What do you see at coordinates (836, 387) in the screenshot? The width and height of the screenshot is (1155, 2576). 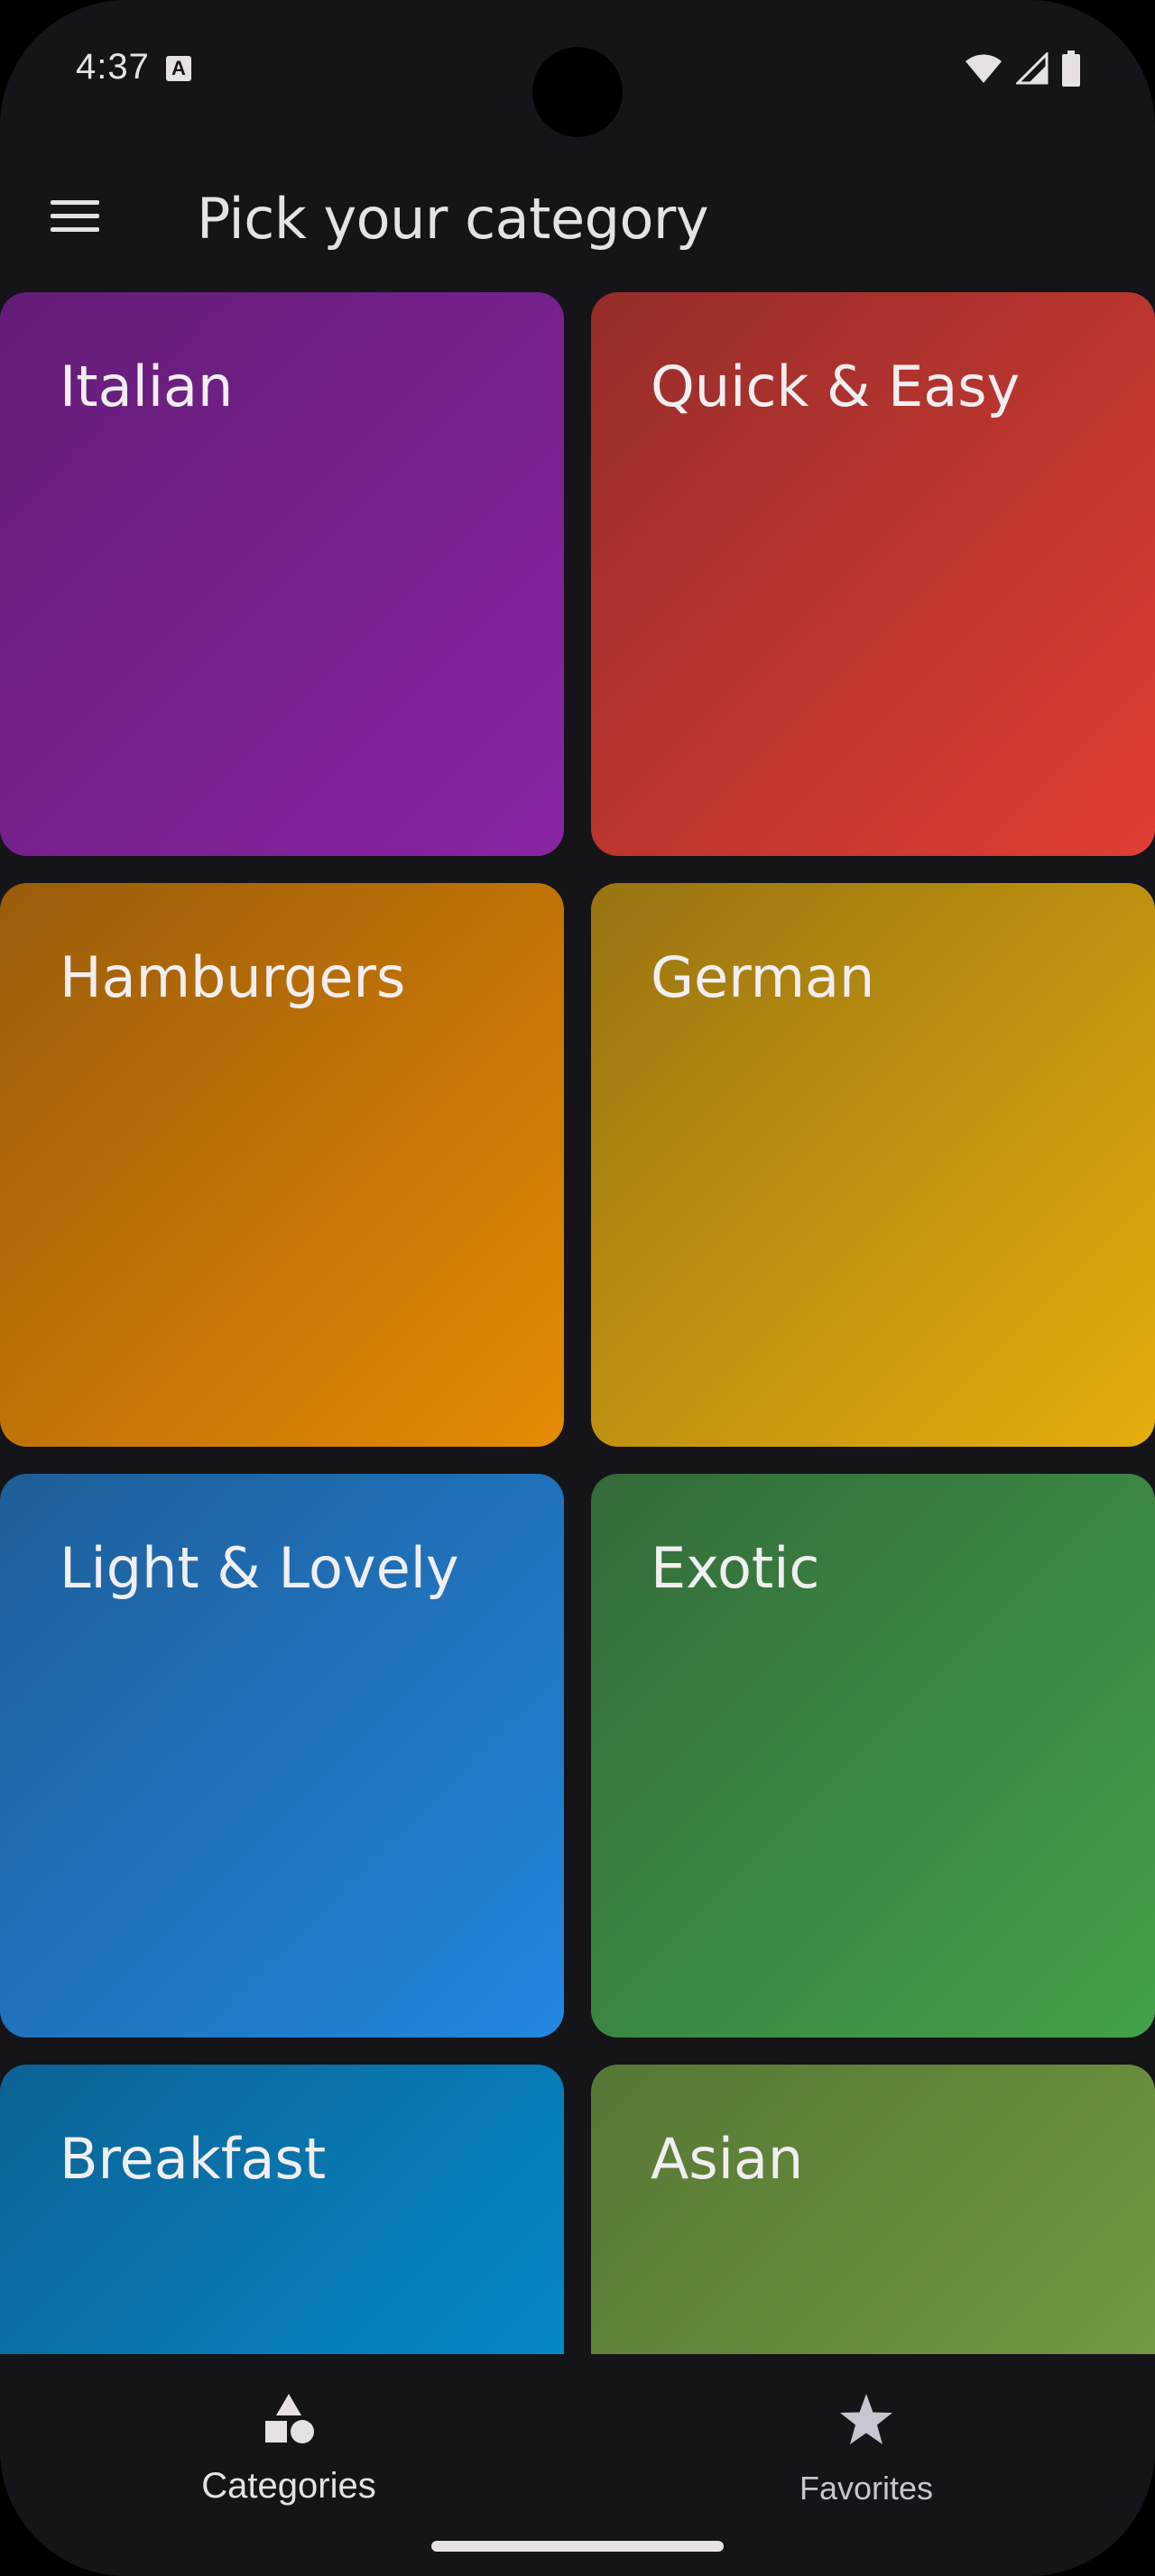 I see `category-label: Quick & Easy` at bounding box center [836, 387].